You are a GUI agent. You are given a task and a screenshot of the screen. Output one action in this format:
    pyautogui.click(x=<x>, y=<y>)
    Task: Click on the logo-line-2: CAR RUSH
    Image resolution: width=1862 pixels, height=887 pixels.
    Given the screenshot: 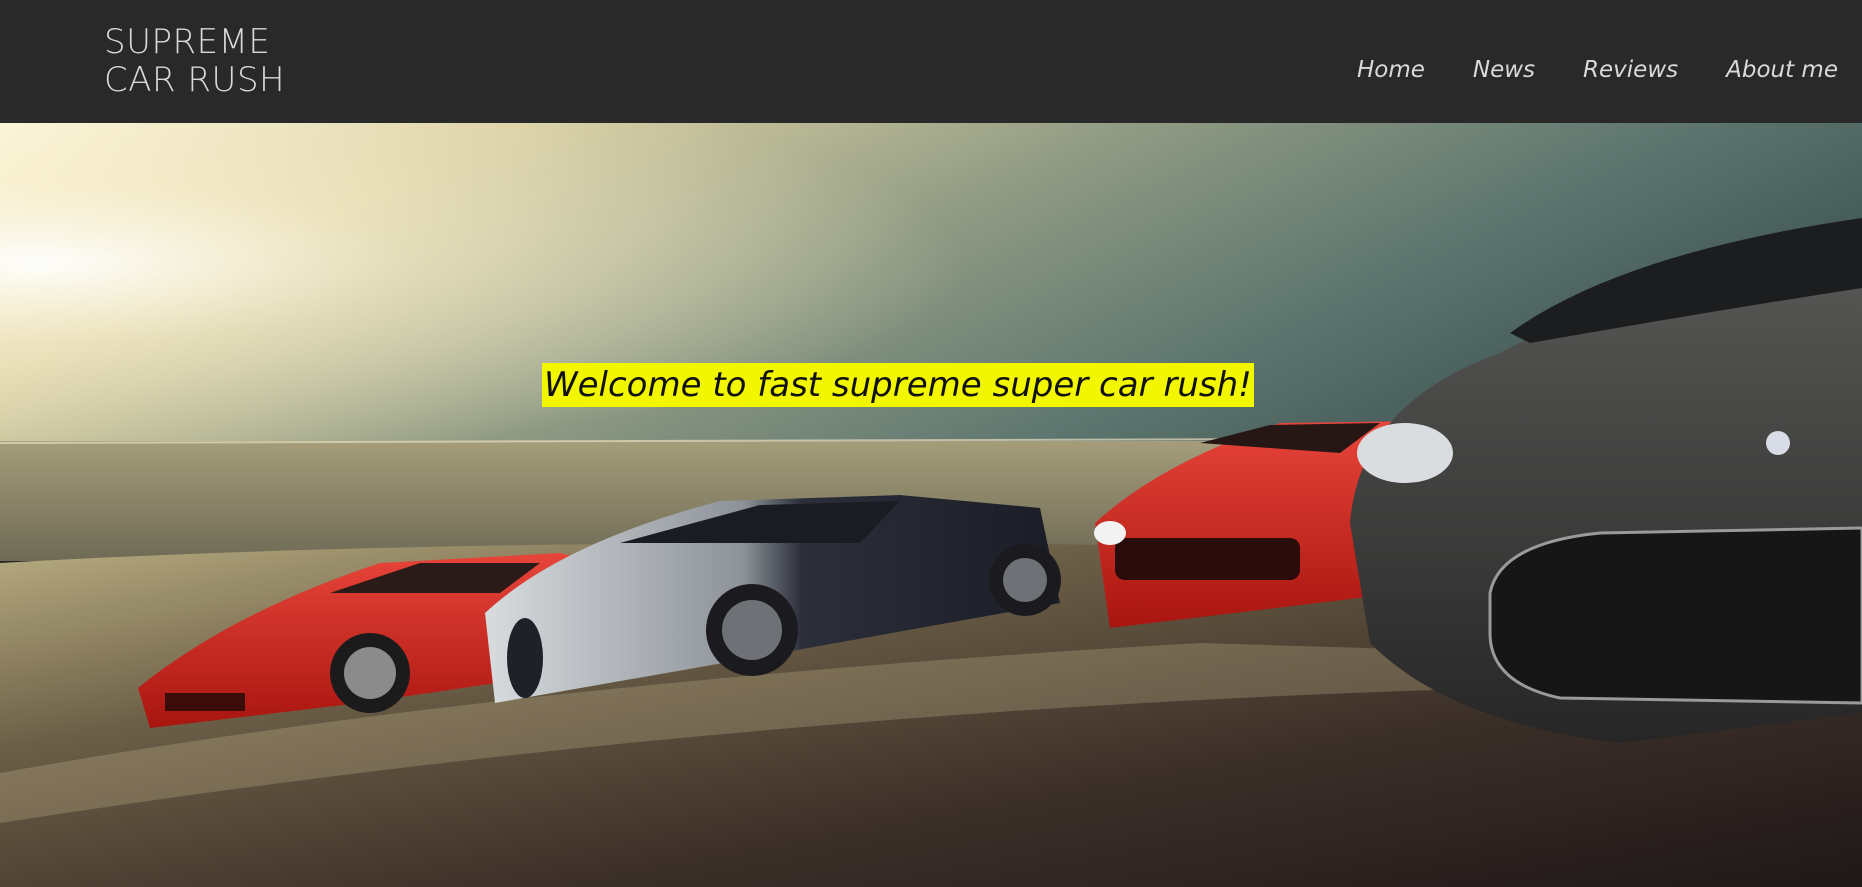 What is the action you would take?
    pyautogui.click(x=195, y=80)
    